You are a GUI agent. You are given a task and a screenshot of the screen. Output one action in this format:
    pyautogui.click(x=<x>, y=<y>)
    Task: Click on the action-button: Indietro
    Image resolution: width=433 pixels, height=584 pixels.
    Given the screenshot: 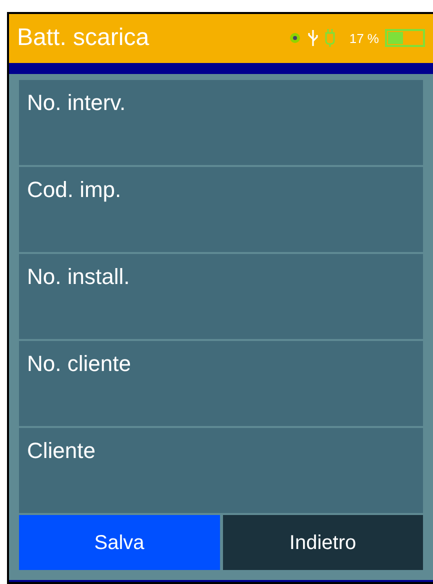 What is the action you would take?
    pyautogui.click(x=322, y=542)
    